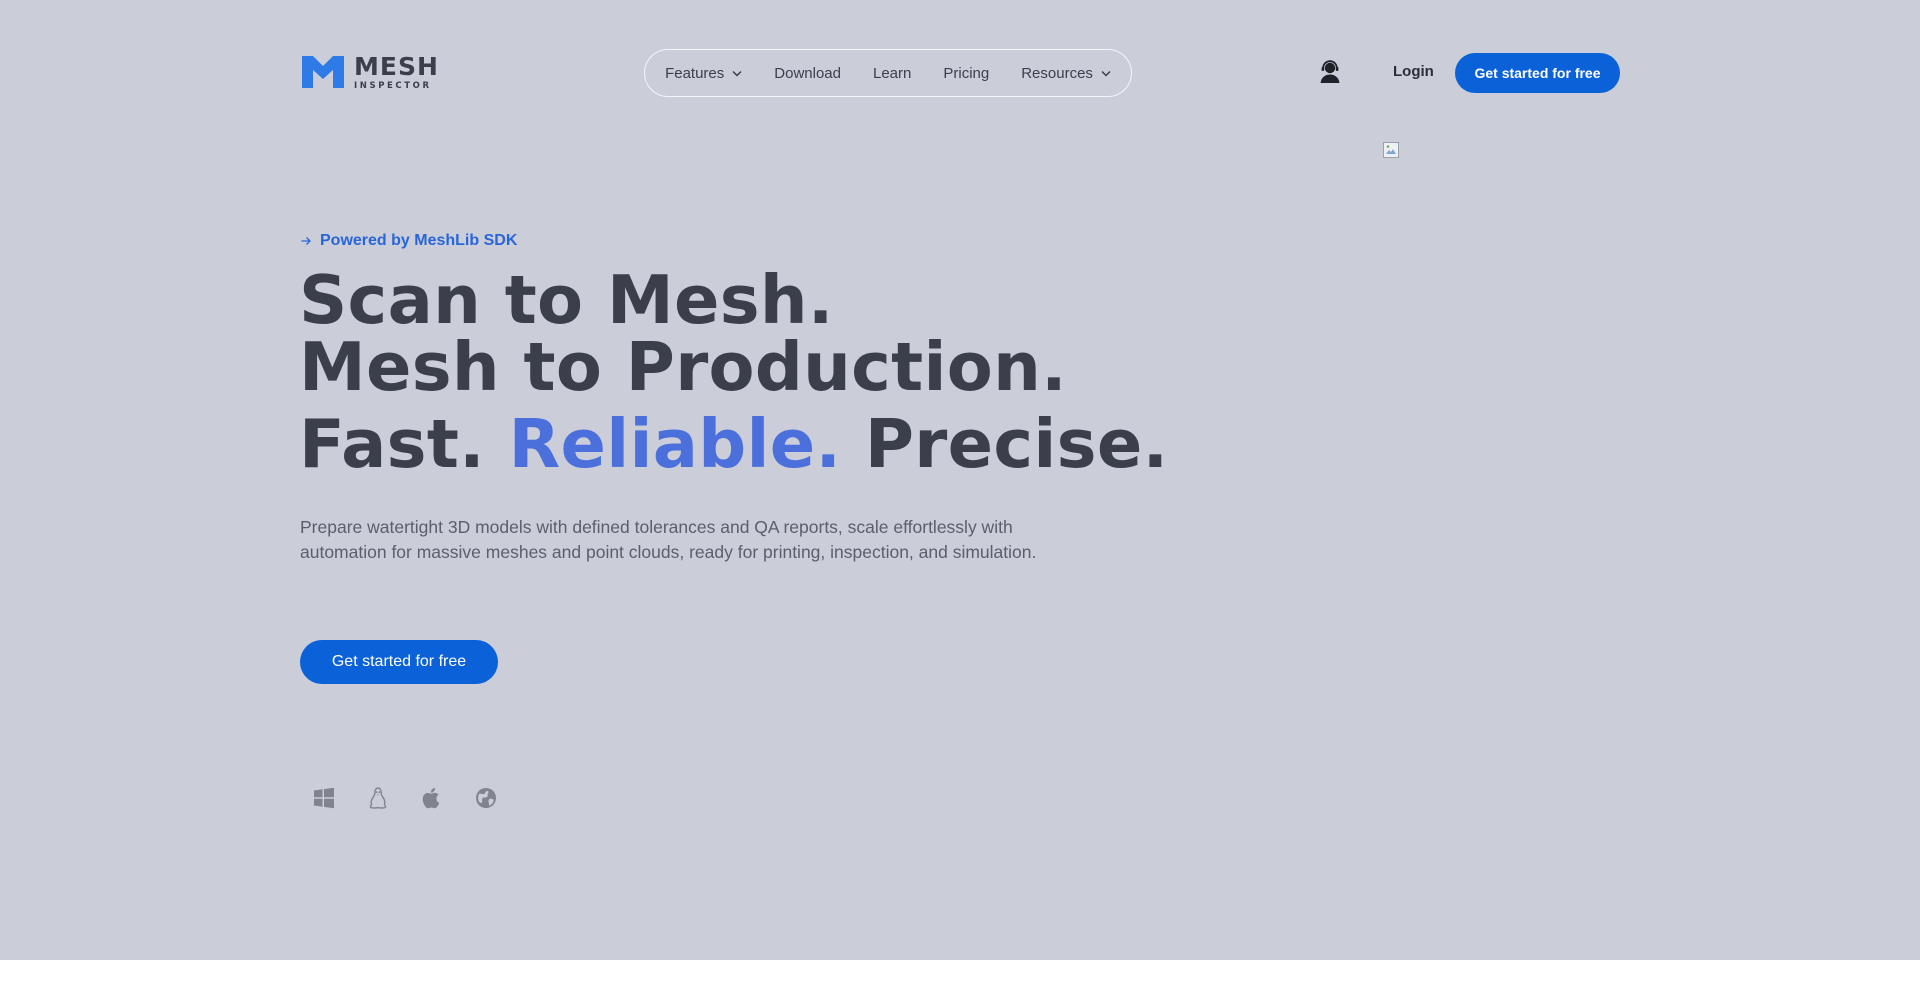 The width and height of the screenshot is (1920, 993). Describe the element at coordinates (1391, 150) in the screenshot. I see `broken-image-icon` at that location.